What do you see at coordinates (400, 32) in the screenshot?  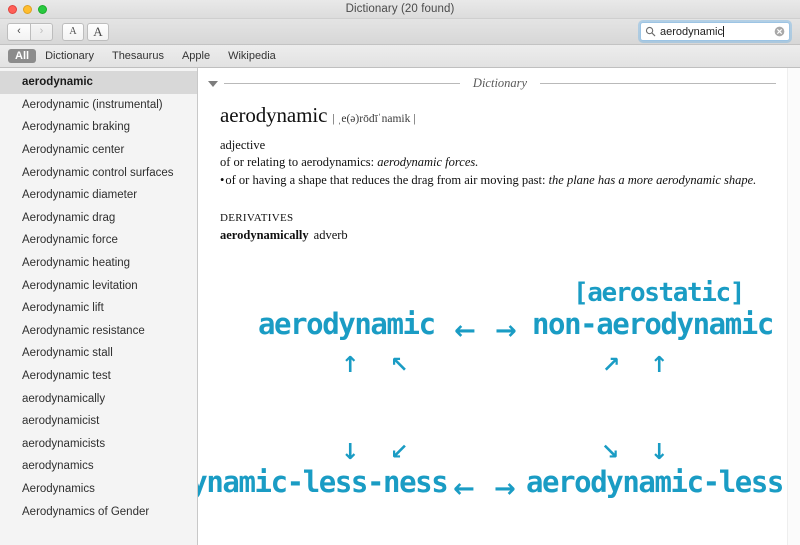 I see `toolbar: ‹ › A A aerodynamic` at bounding box center [400, 32].